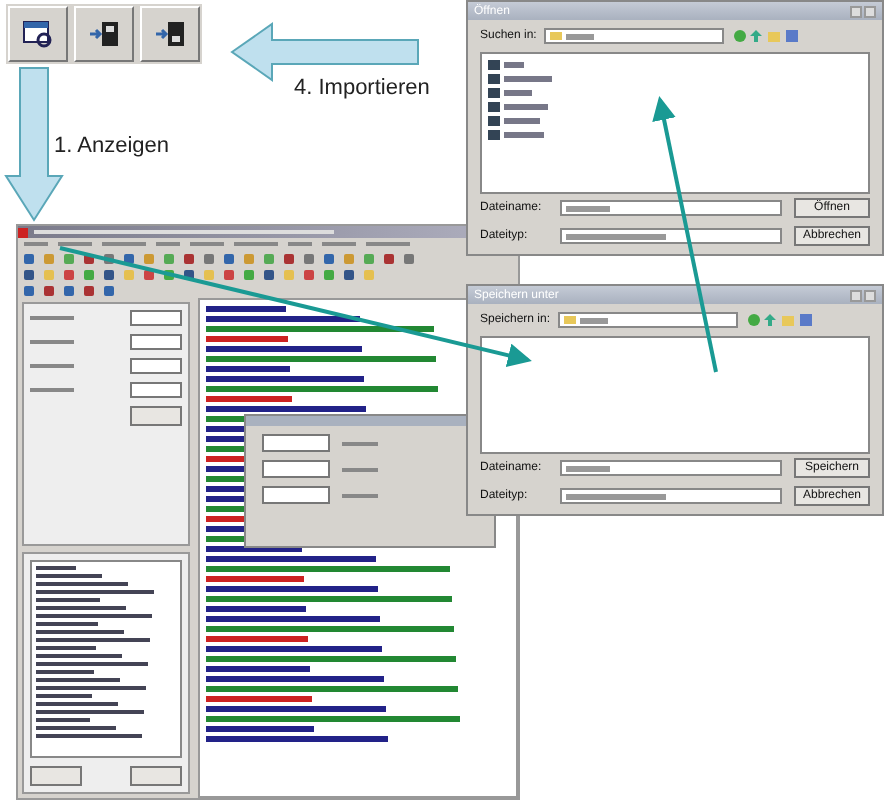 The image size is (890, 800). I want to click on display-button, so click(38, 34).